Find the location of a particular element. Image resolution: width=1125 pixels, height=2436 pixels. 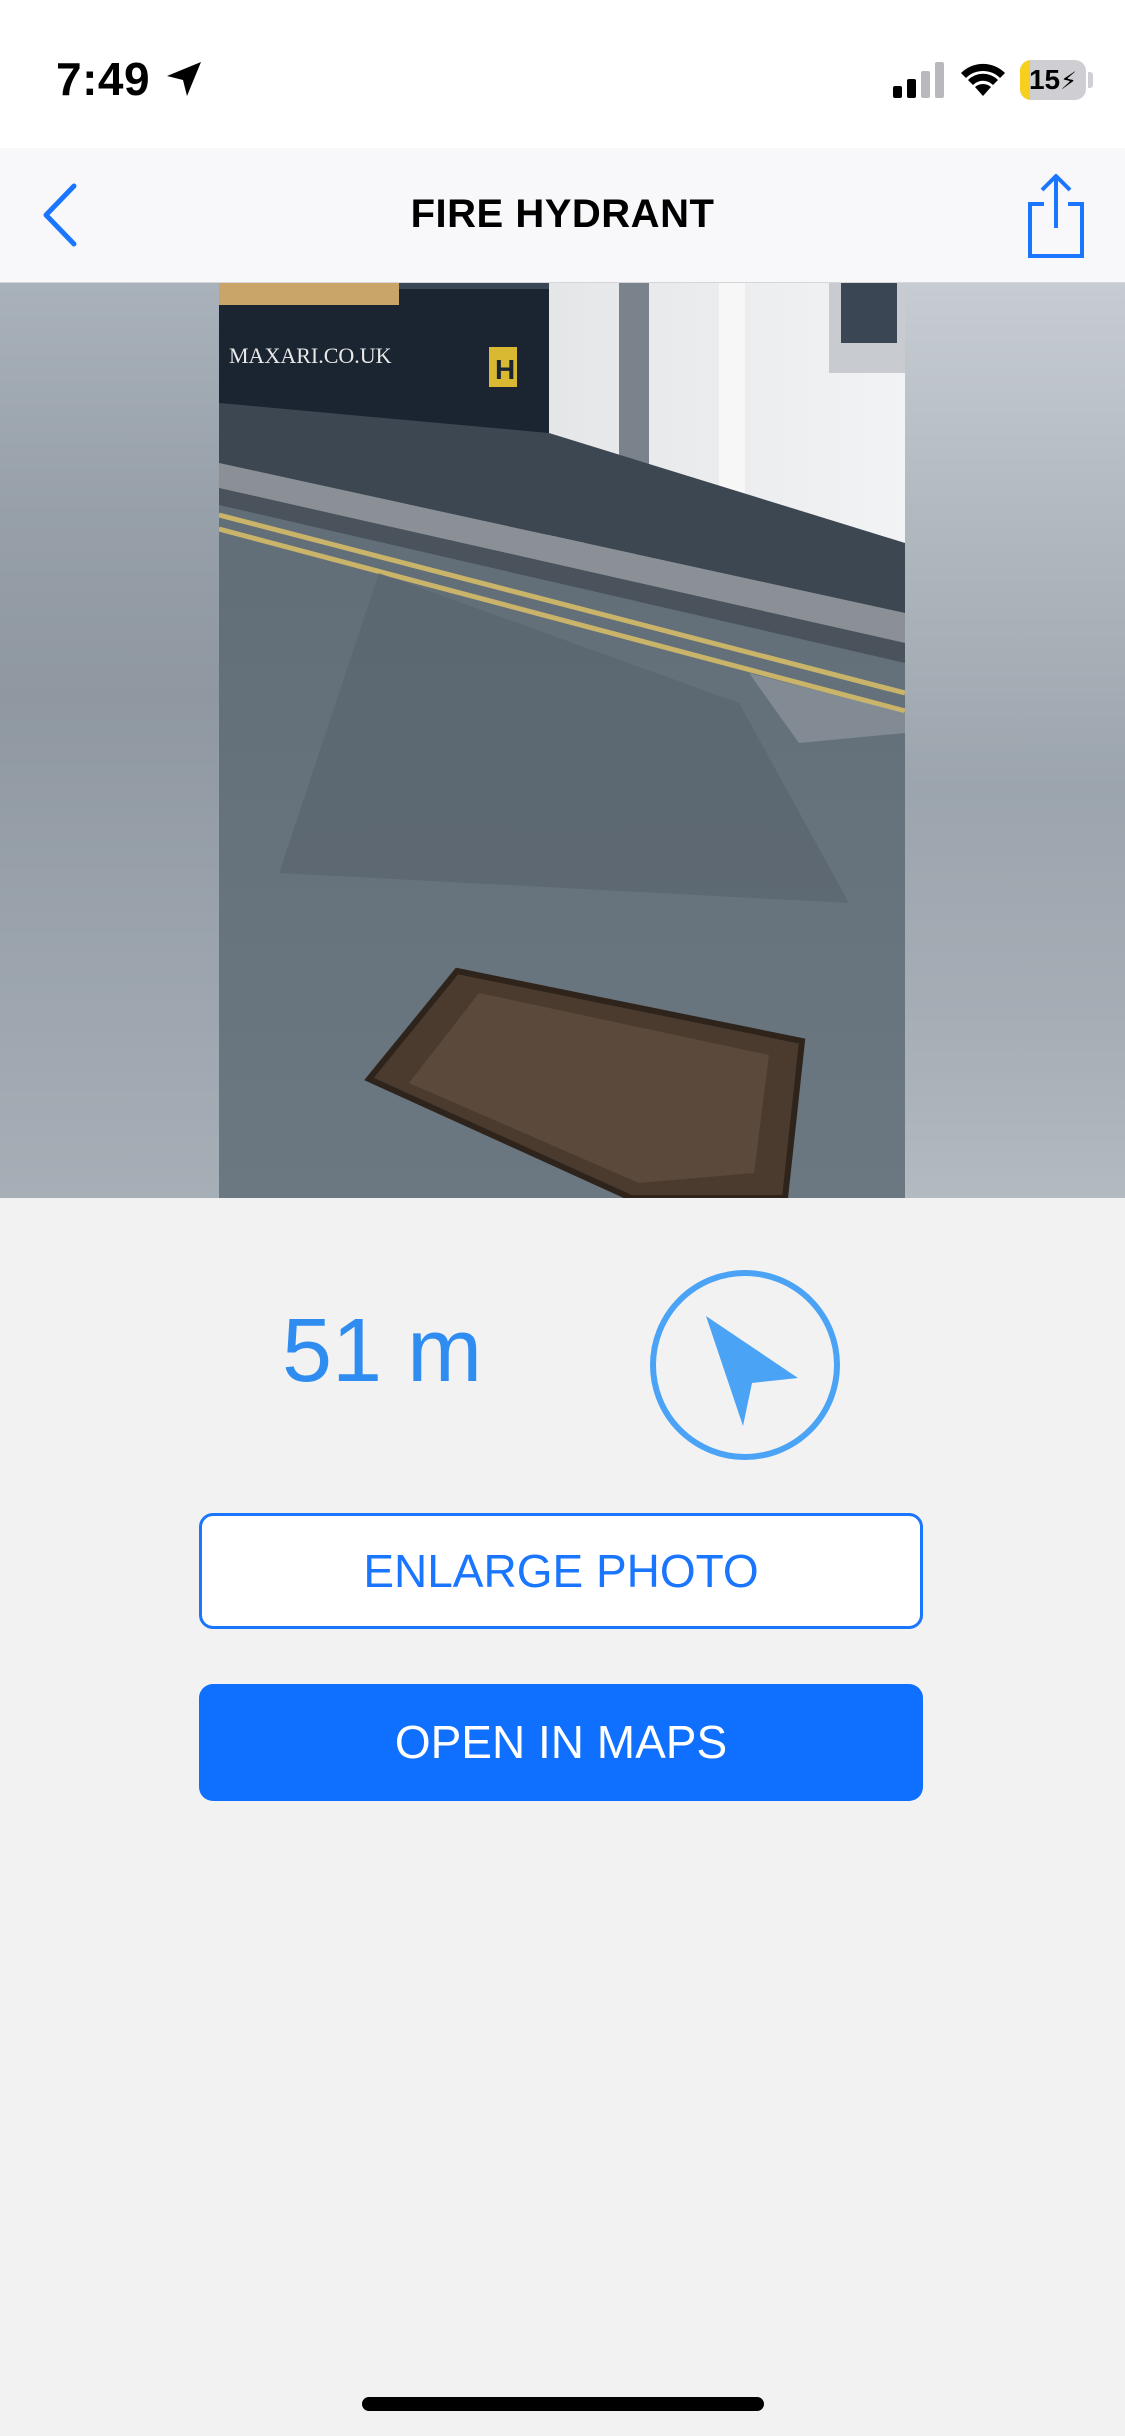

hydrant-marker-letter: H is located at coordinates (505, 369).